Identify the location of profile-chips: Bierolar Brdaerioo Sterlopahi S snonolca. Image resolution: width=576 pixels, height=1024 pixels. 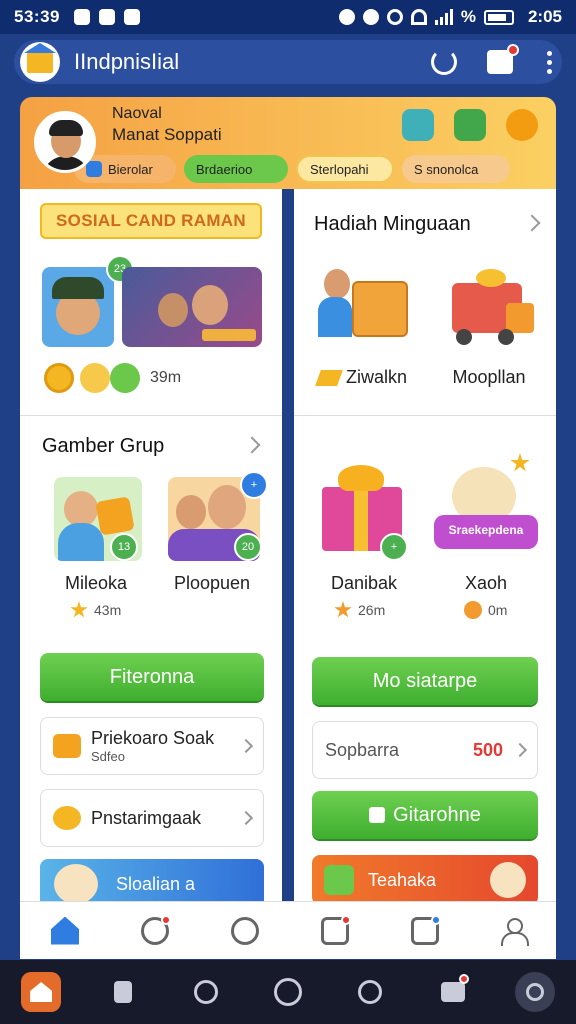
(292, 169).